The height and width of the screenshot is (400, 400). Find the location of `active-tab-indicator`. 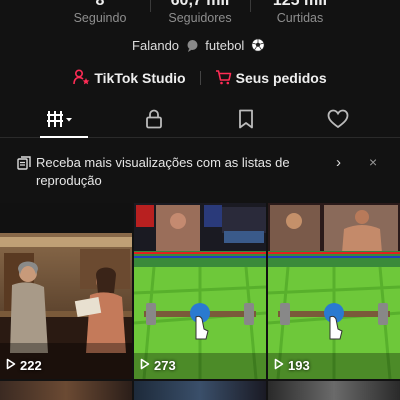

active-tab-indicator is located at coordinates (64, 137).